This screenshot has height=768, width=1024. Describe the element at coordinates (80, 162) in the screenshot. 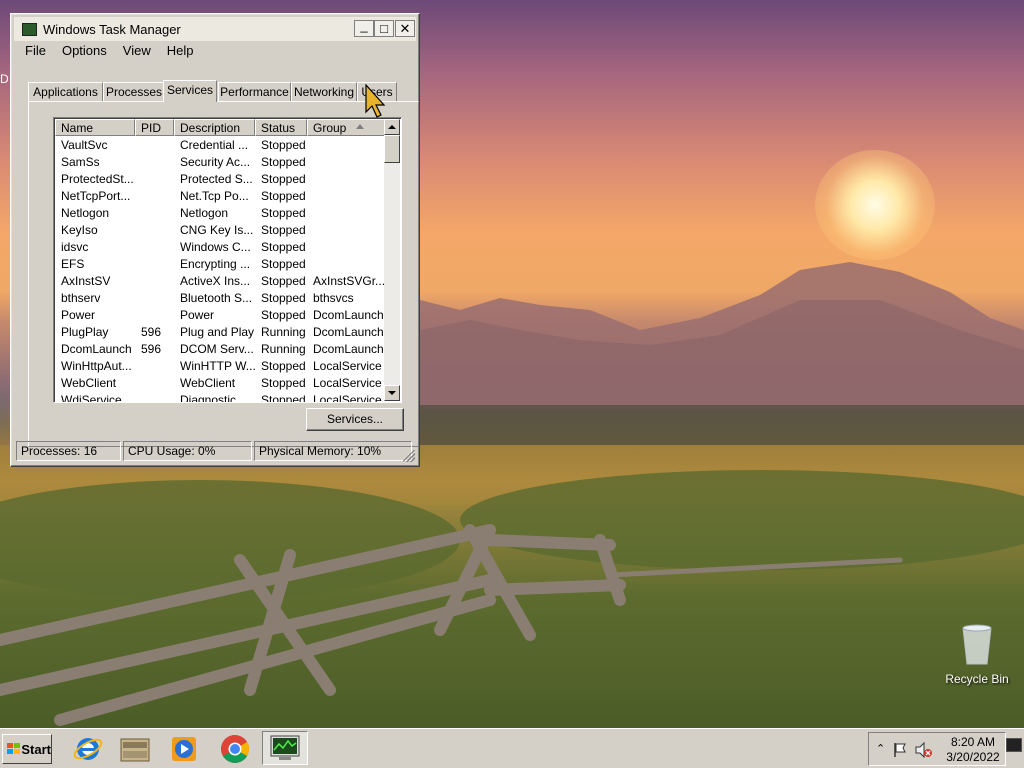

I see `cell-name: SamSs` at that location.